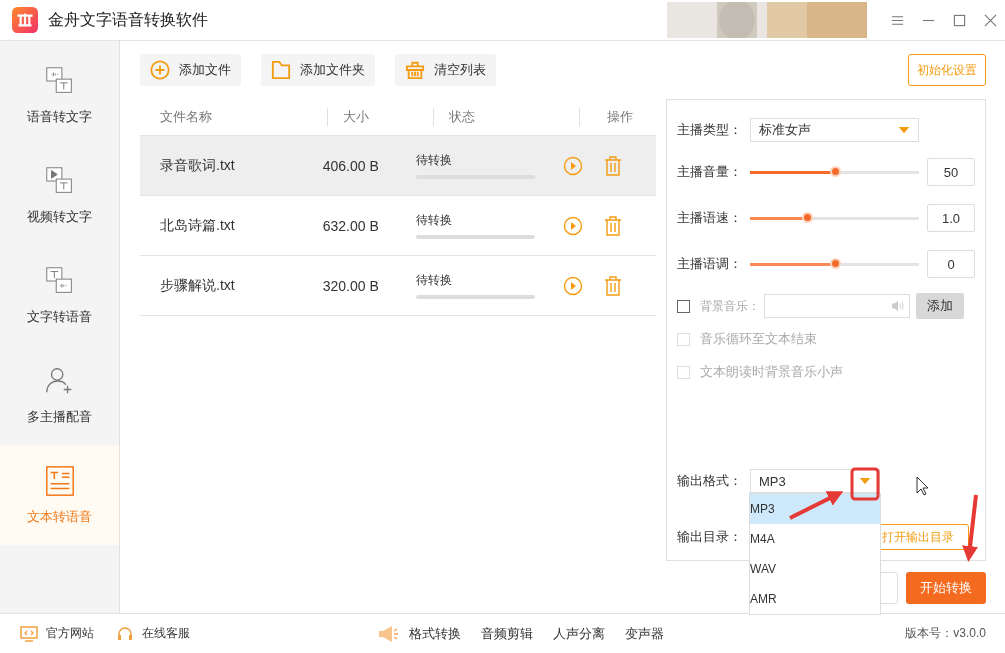 The width and height of the screenshot is (1005, 653). Describe the element at coordinates (730, 306) in the screenshot. I see `field-label: 背景音乐：` at that location.